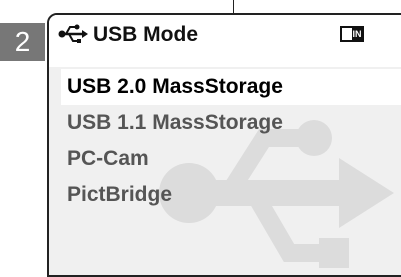 Image resolution: width=401 pixels, height=277 pixels. Describe the element at coordinates (231, 123) in the screenshot. I see `menu-item-usb11-massstorage: USB 1.1 MassStorage` at that location.